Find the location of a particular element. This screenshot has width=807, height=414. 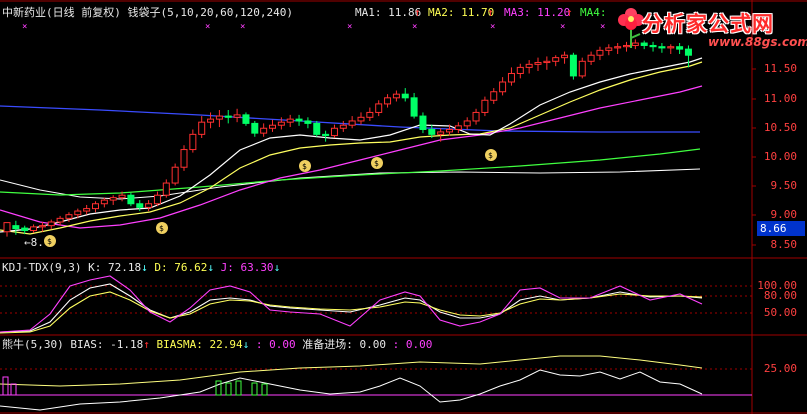

price-axis-label: 10.50 is located at coordinates (780, 127).